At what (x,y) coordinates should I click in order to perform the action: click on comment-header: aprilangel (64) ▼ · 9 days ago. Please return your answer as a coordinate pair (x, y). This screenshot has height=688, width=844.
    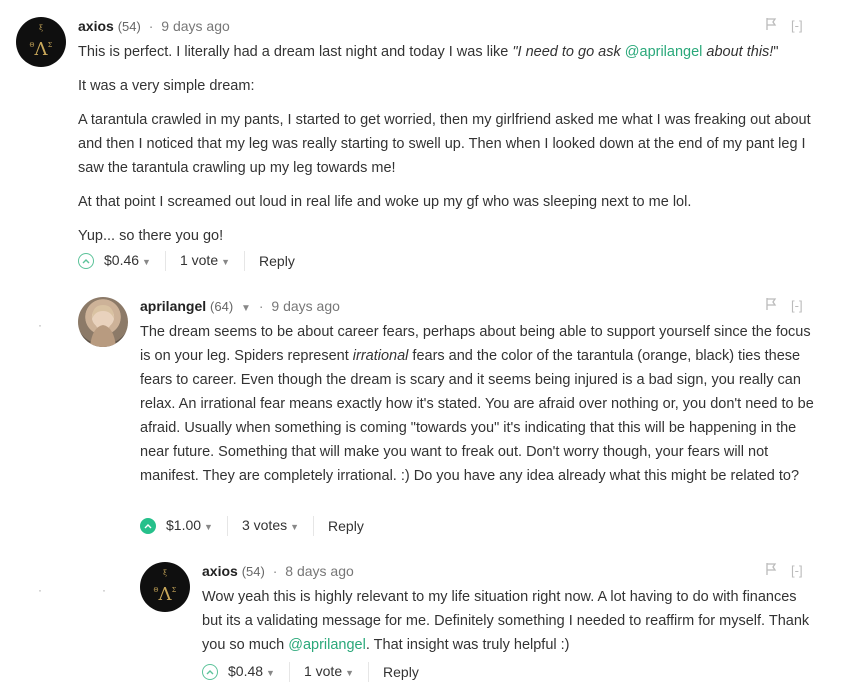
    Looking at the image, I should click on (240, 307).